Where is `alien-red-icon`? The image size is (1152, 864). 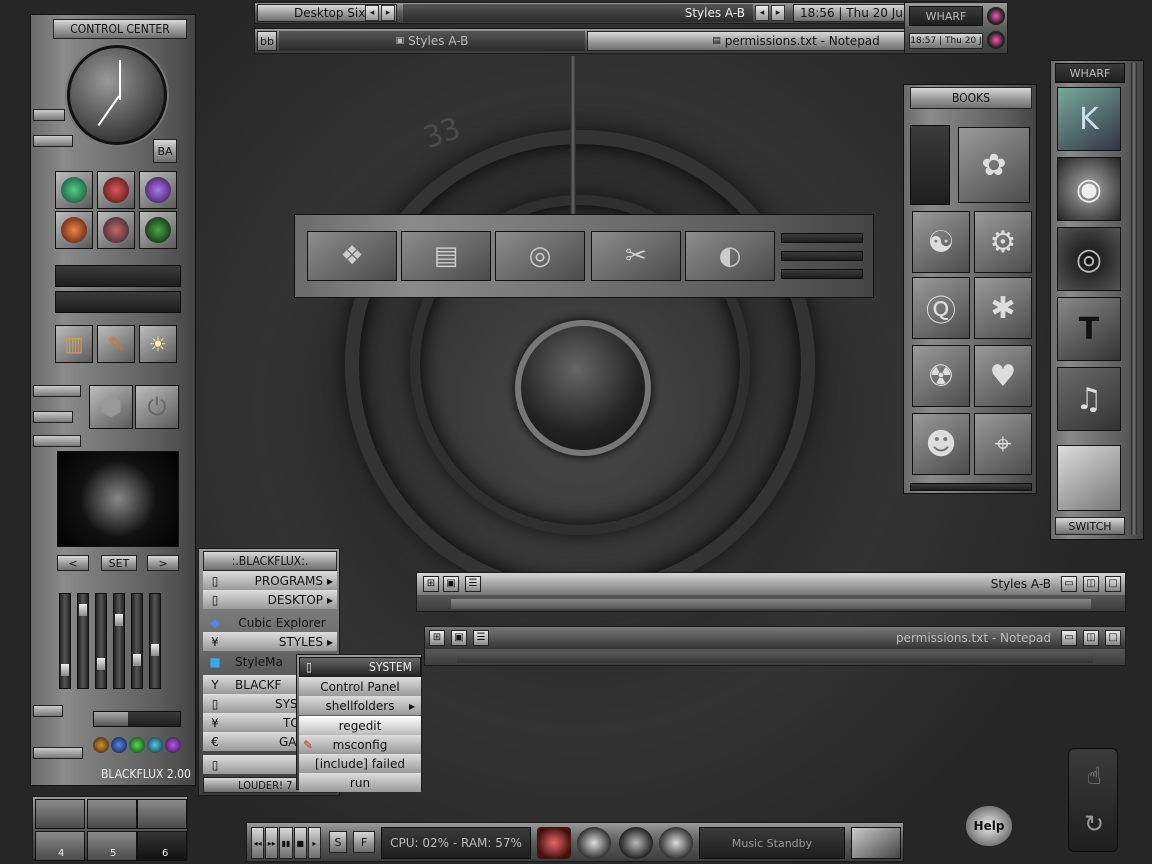
alien-red-icon is located at coordinates (116, 190).